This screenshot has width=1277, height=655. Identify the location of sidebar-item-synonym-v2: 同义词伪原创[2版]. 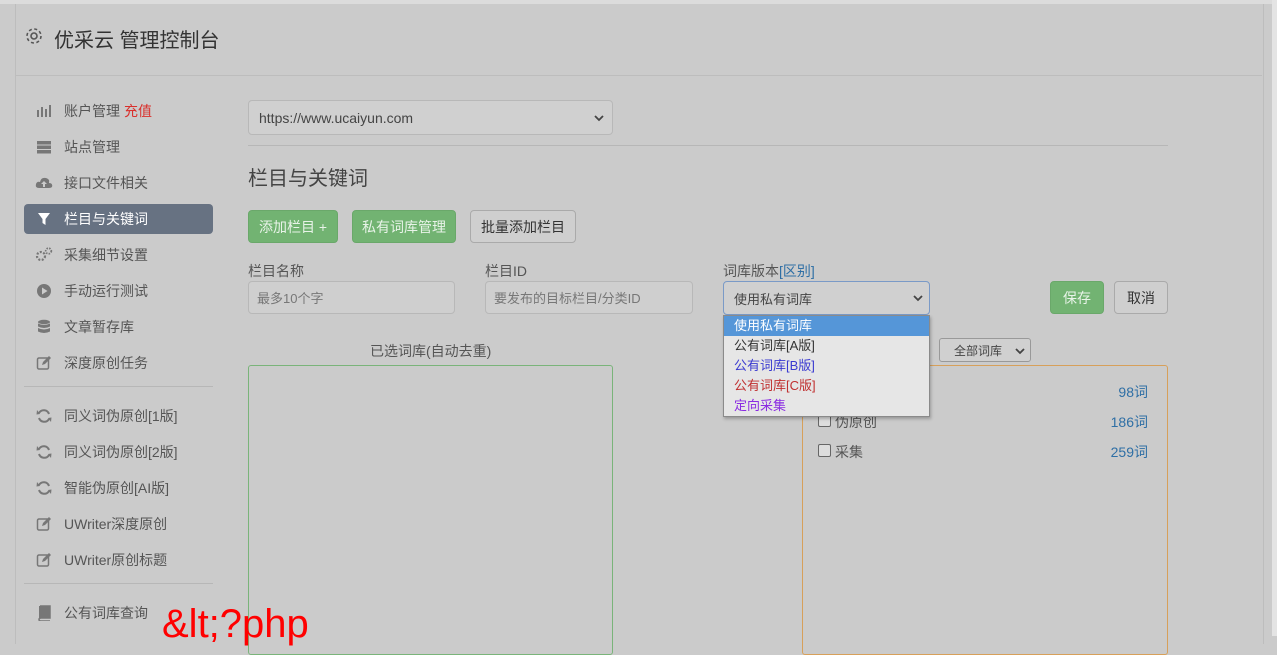
(118, 452).